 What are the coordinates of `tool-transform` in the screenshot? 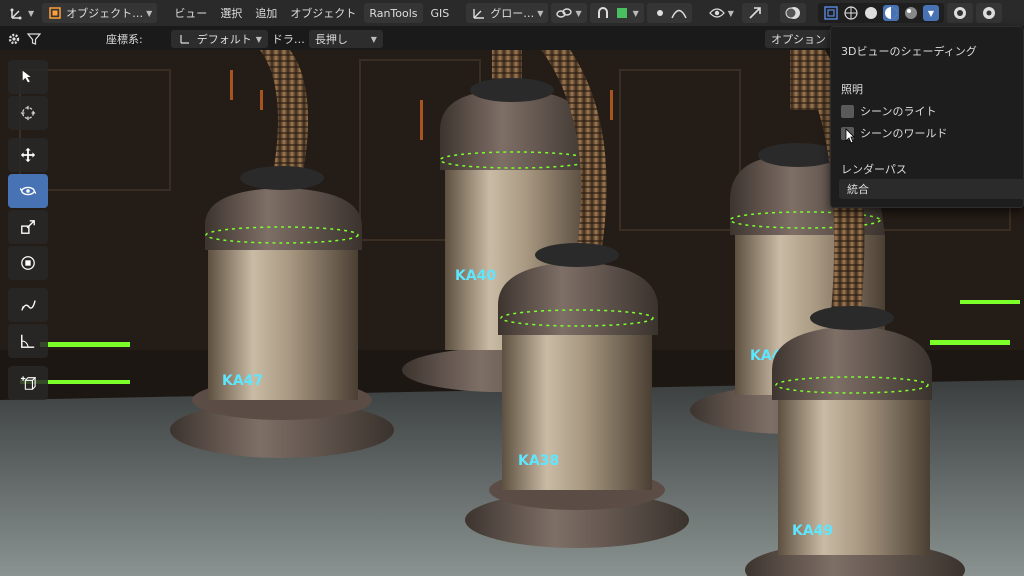 It's located at (28, 263).